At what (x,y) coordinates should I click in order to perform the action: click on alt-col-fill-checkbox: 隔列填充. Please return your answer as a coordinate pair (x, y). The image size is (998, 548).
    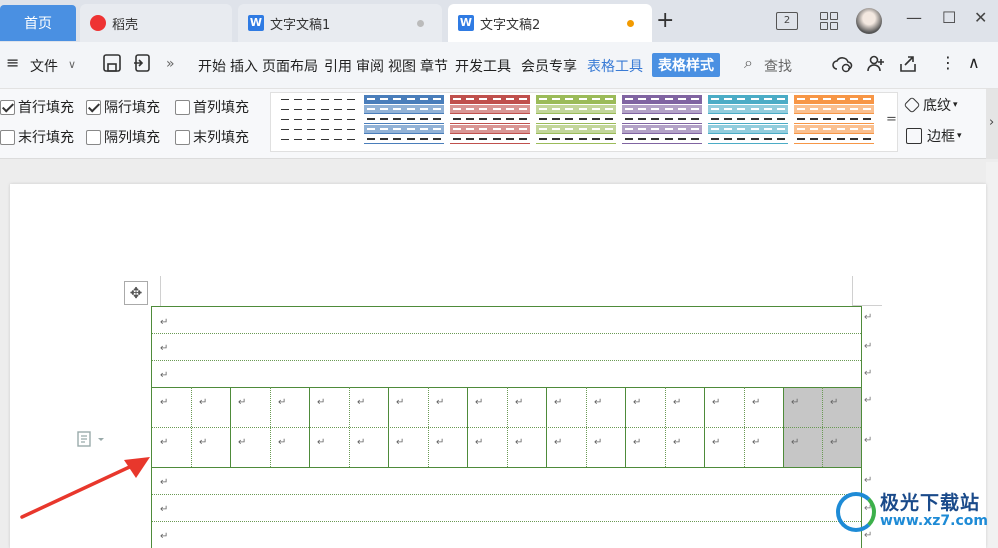
    Looking at the image, I should click on (123, 137).